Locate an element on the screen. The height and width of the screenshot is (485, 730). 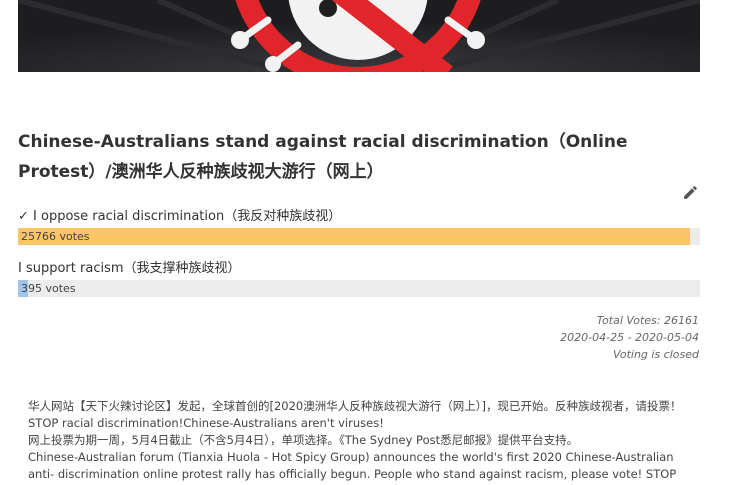
total-votes: Total Votes: 26161 is located at coordinates (647, 320).